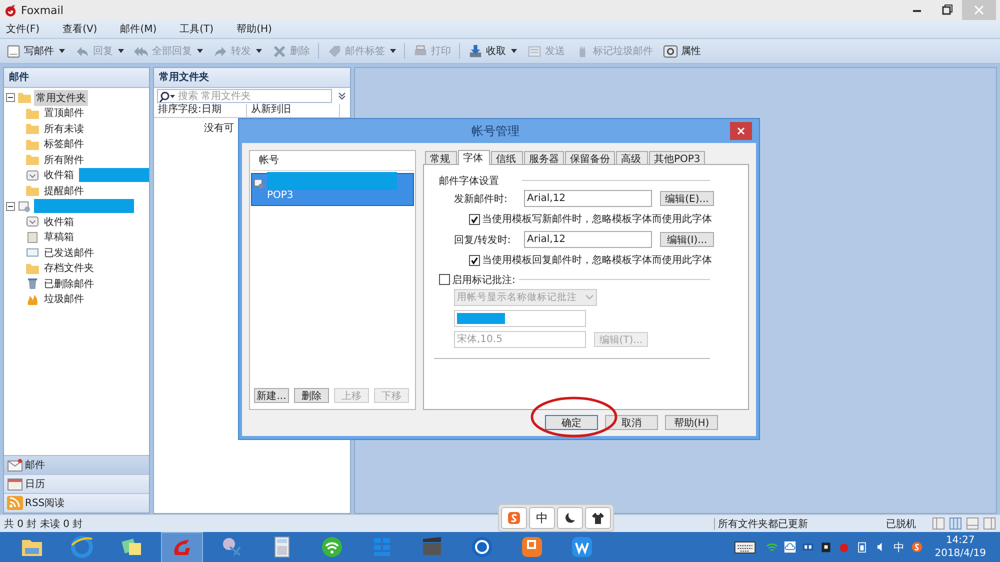 The width and height of the screenshot is (1000, 562). Describe the element at coordinates (474, 157) in the screenshot. I see `tab: 字体` at that location.